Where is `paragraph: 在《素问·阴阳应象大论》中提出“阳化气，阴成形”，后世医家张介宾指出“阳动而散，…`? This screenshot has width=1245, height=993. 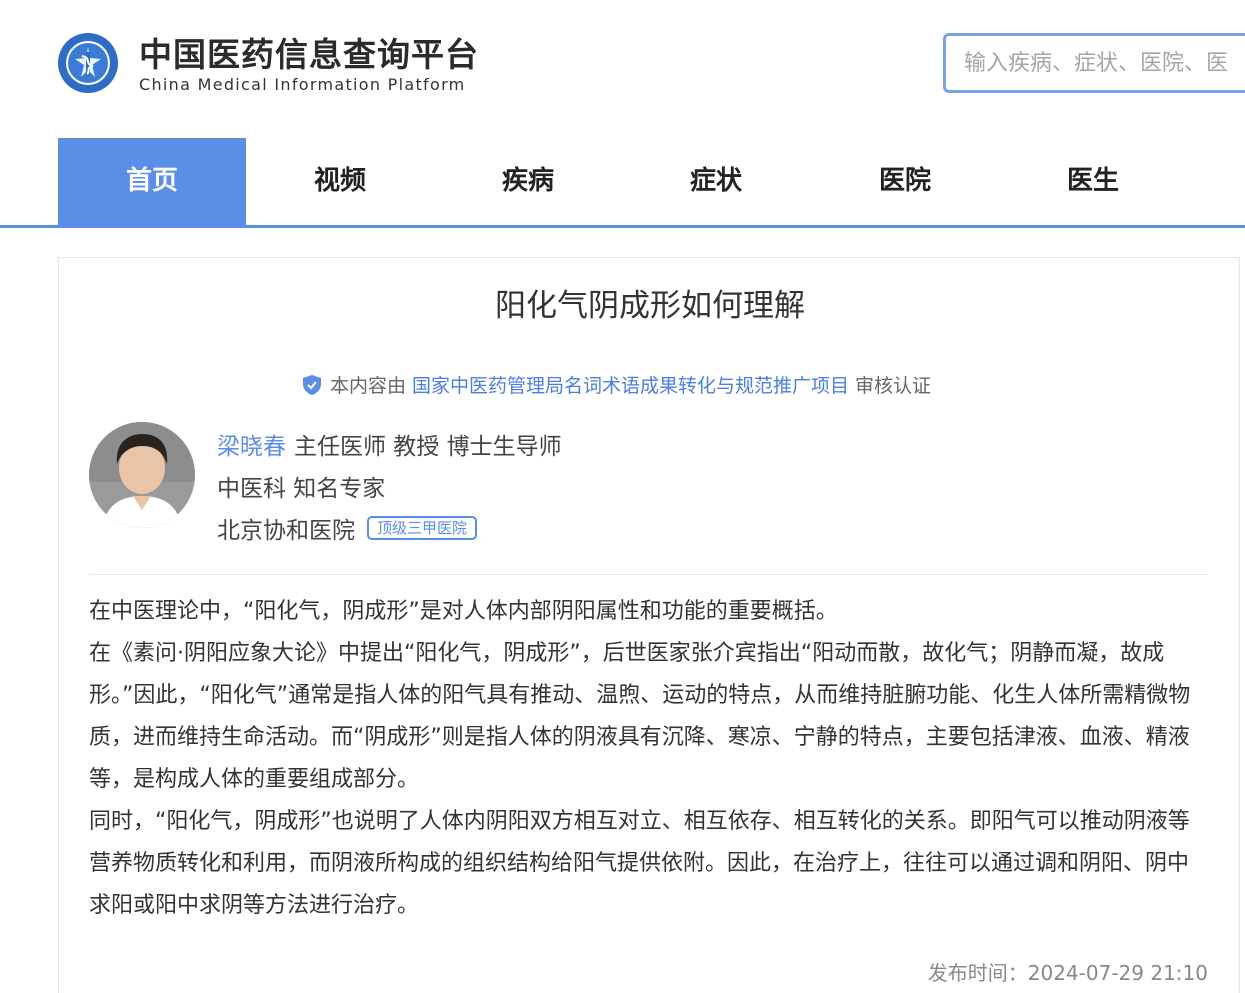
paragraph: 在《素问·阴阳应象大论》中提出“阳化气，阴成形”，后世医家张介宾指出“阳动而散，… is located at coordinates (640, 716).